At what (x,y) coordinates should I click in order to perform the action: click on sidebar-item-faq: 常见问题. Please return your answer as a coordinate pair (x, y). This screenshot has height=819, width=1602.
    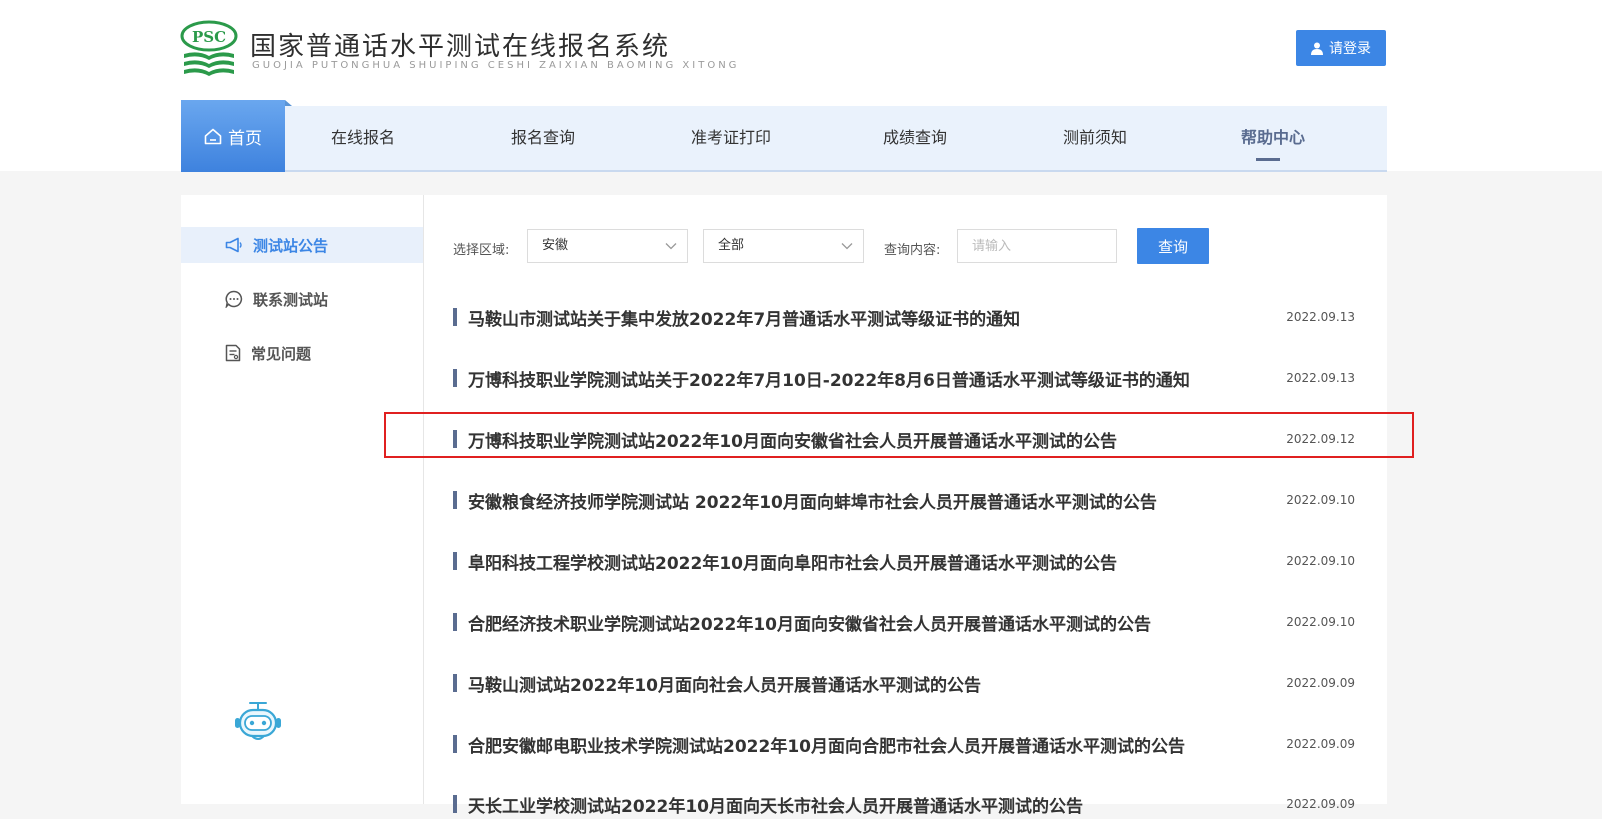
    Looking at the image, I should click on (302, 353).